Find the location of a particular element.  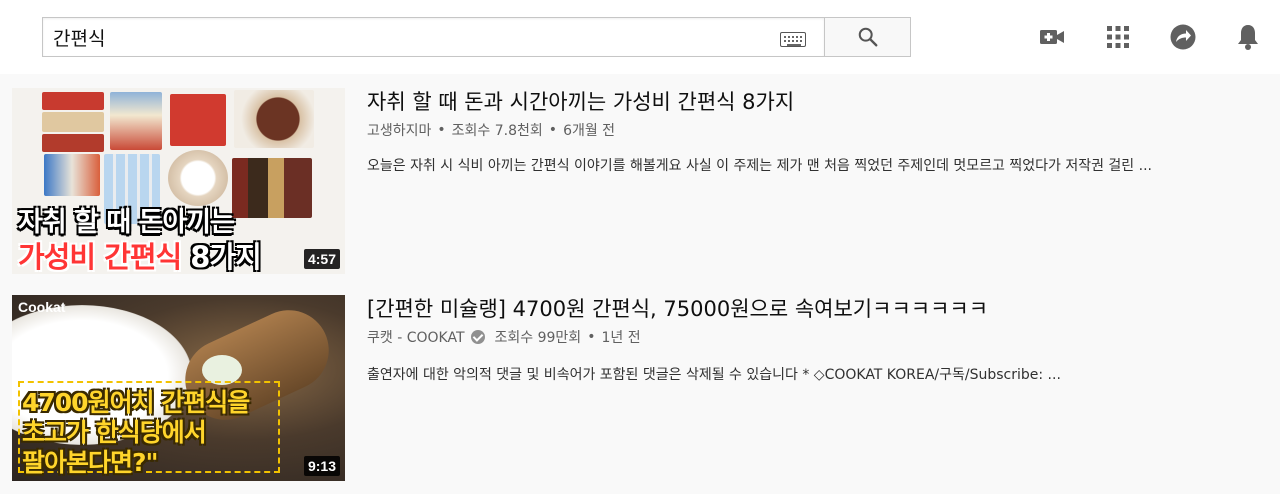

channel-name: 고생하지마 is located at coordinates (399, 130).